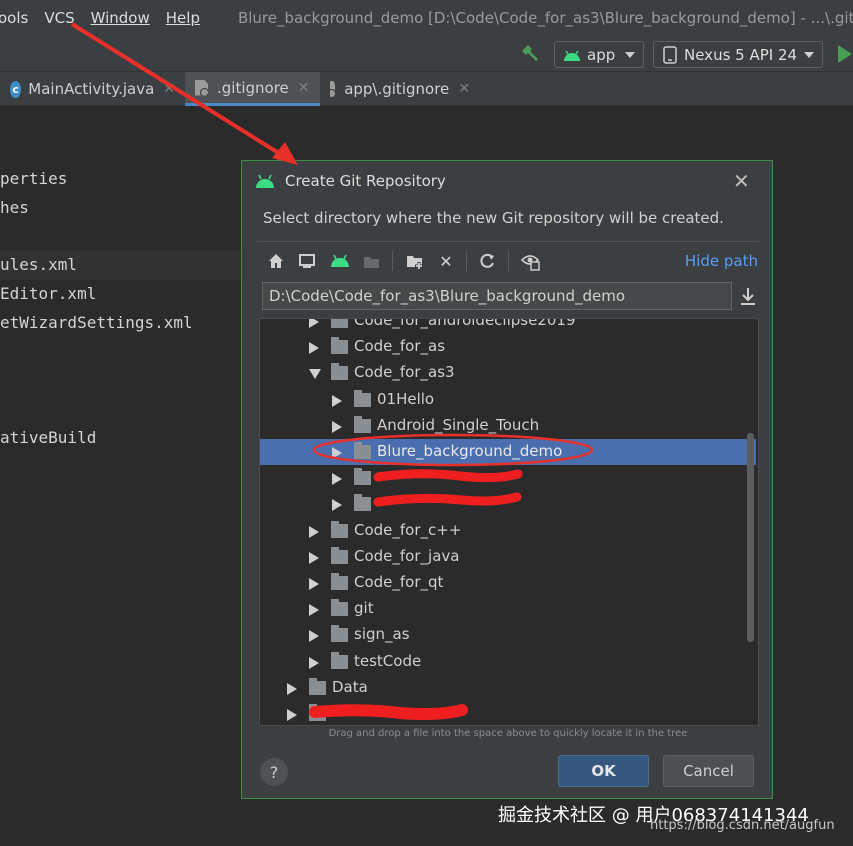  I want to click on tree-row: Android_Single_Touch, so click(508, 426).